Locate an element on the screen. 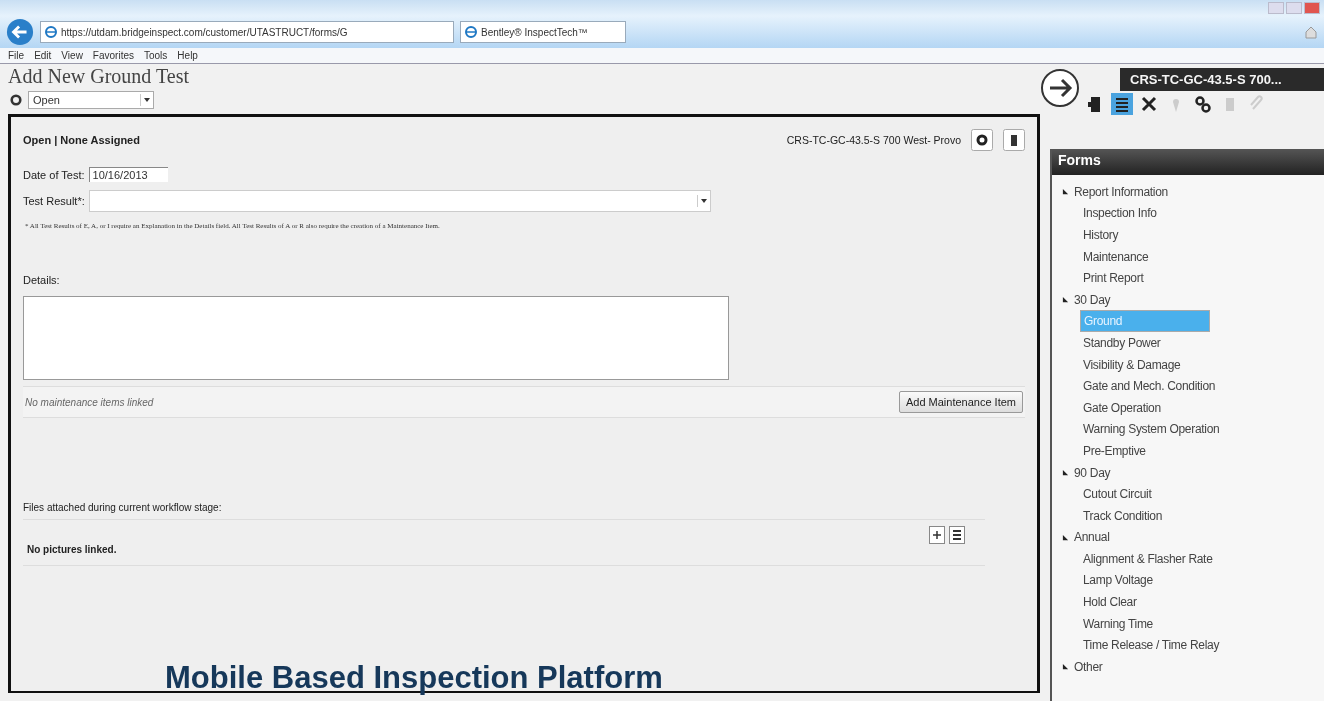 The height and width of the screenshot is (701, 1324). status-text: Open | None Assigned is located at coordinates (81, 140).